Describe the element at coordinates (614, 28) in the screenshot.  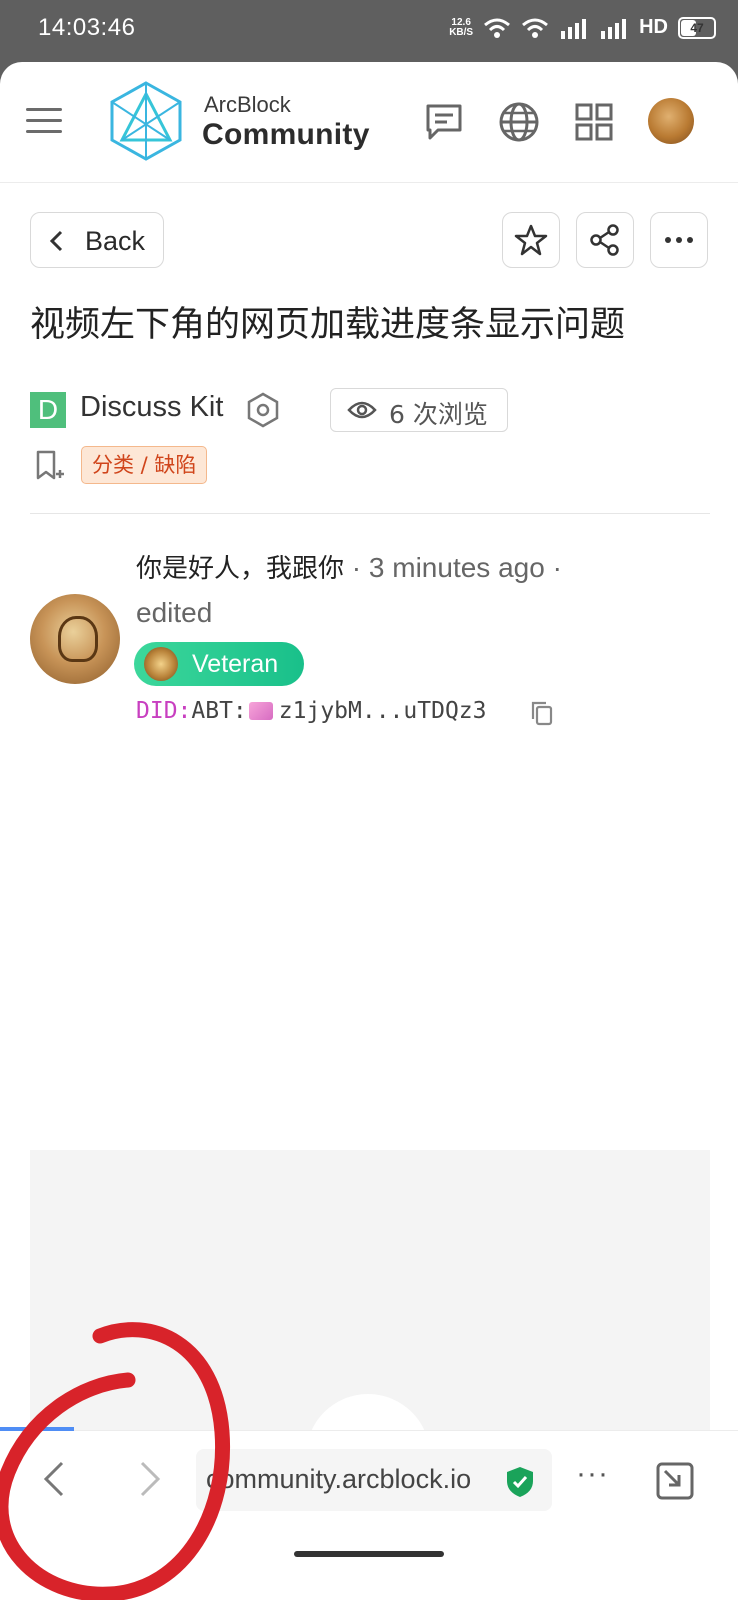
I see `signal-4g-icon` at that location.